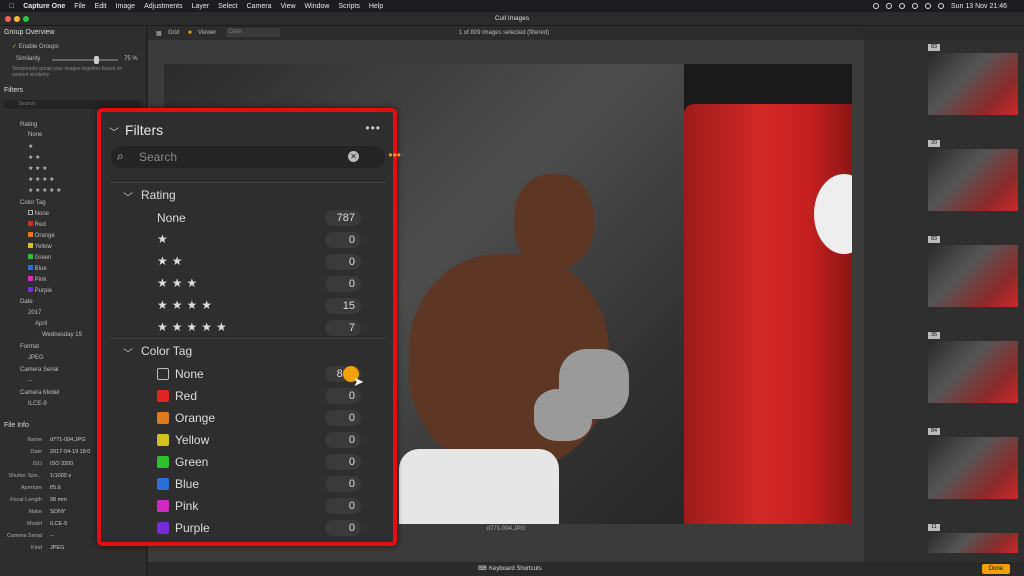 The width and height of the screenshot is (1024, 576). What do you see at coordinates (247, 396) in the screenshot?
I see `color-tag-filter-row: Red 0` at bounding box center [247, 396].